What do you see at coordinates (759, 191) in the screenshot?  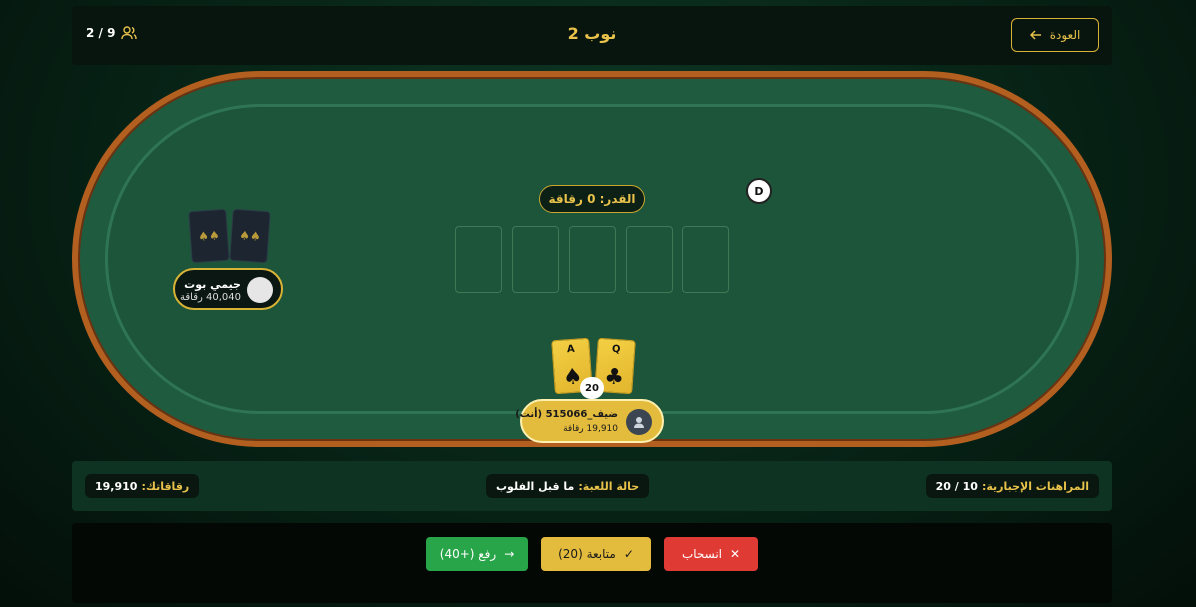 I see `dealer-button: D` at bounding box center [759, 191].